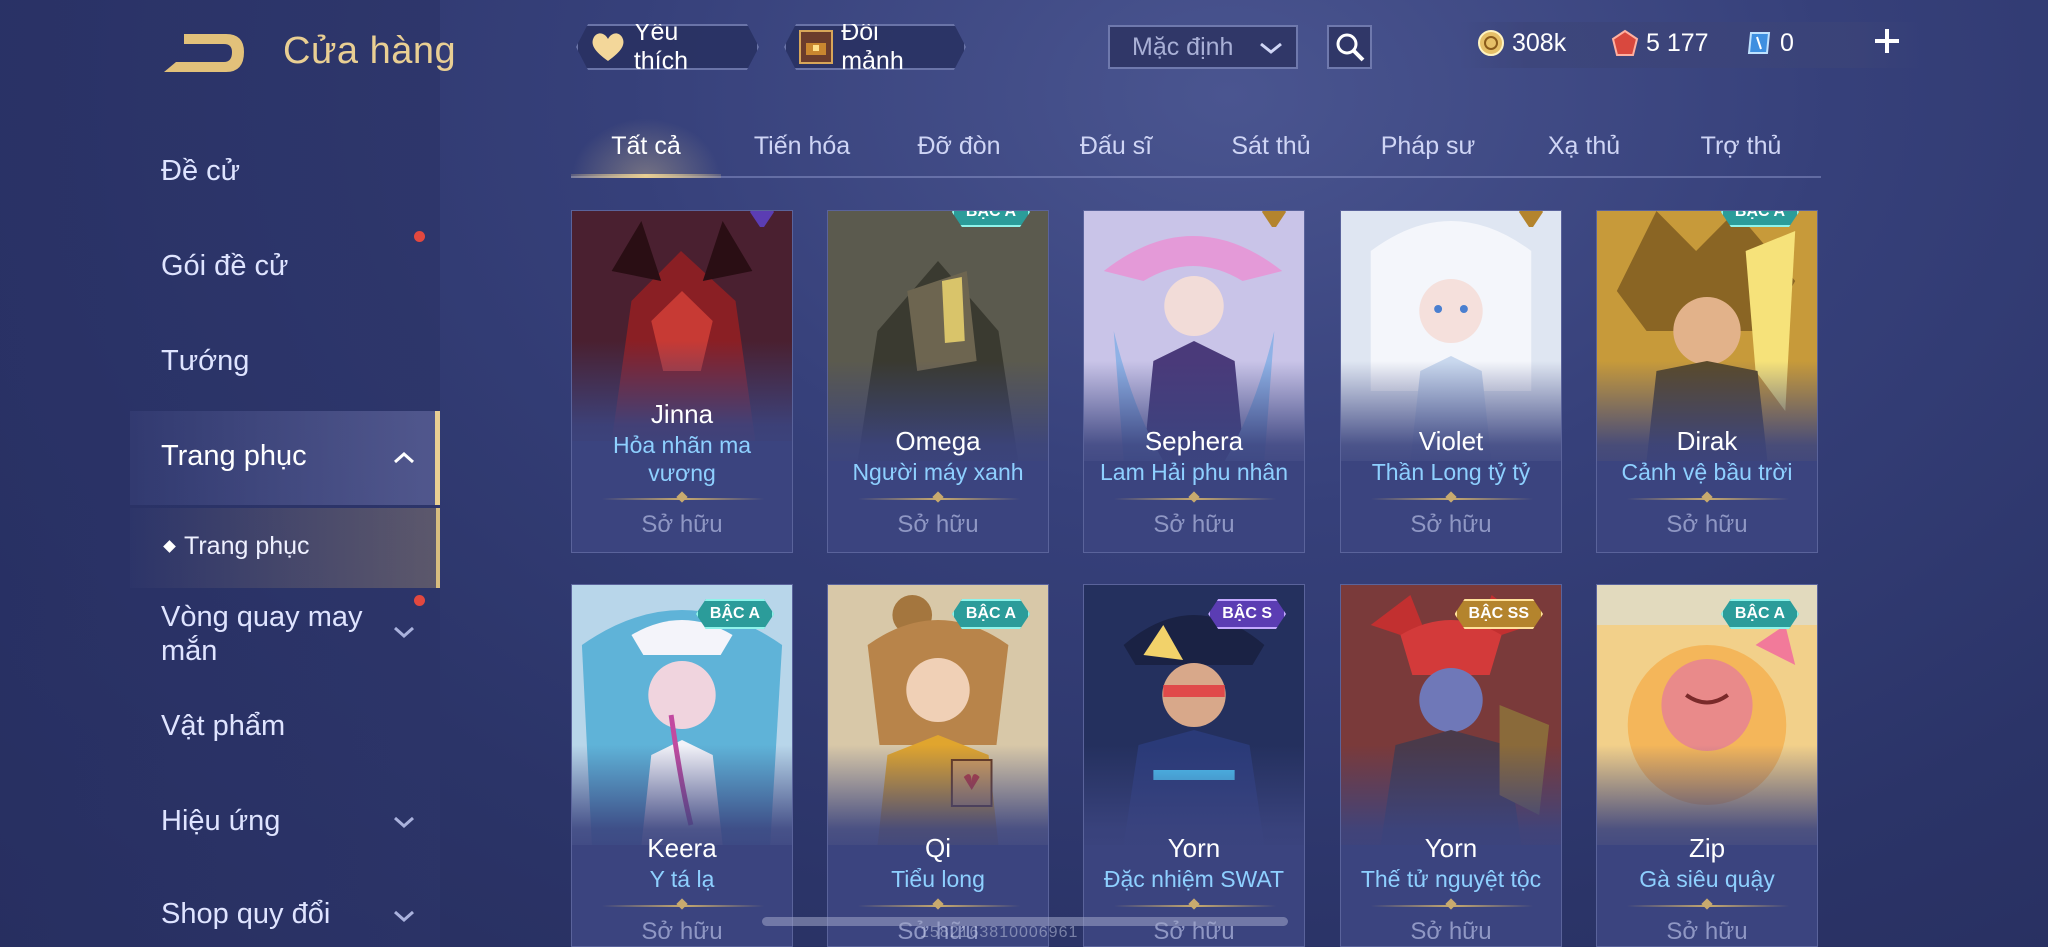 Image resolution: width=2048 pixels, height=947 pixels. I want to click on hero-name: Qi, so click(938, 848).